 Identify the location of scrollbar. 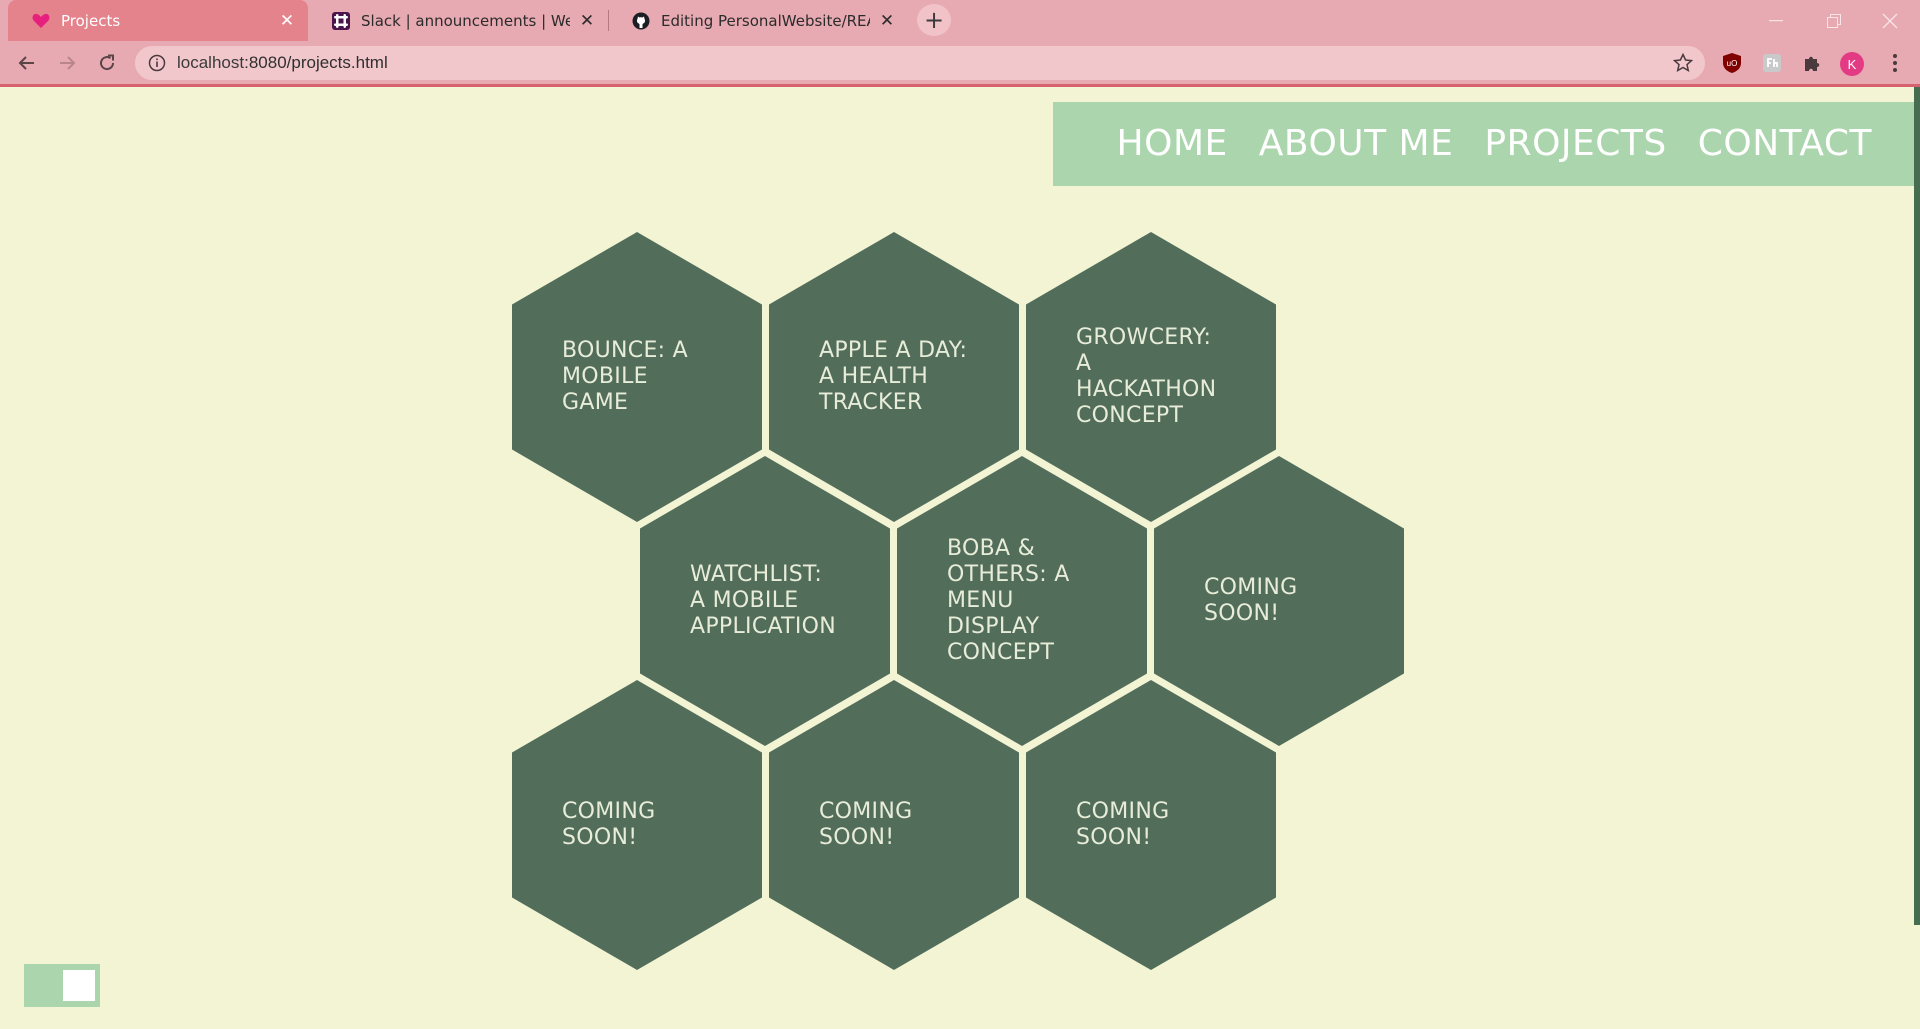
(1917, 506).